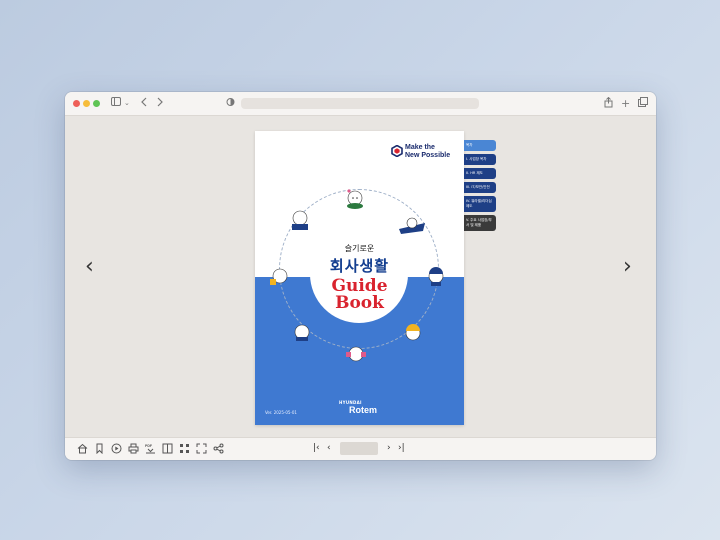 This screenshot has height=540, width=720. I want to click on mascot-swimming-icon, so click(302, 332).